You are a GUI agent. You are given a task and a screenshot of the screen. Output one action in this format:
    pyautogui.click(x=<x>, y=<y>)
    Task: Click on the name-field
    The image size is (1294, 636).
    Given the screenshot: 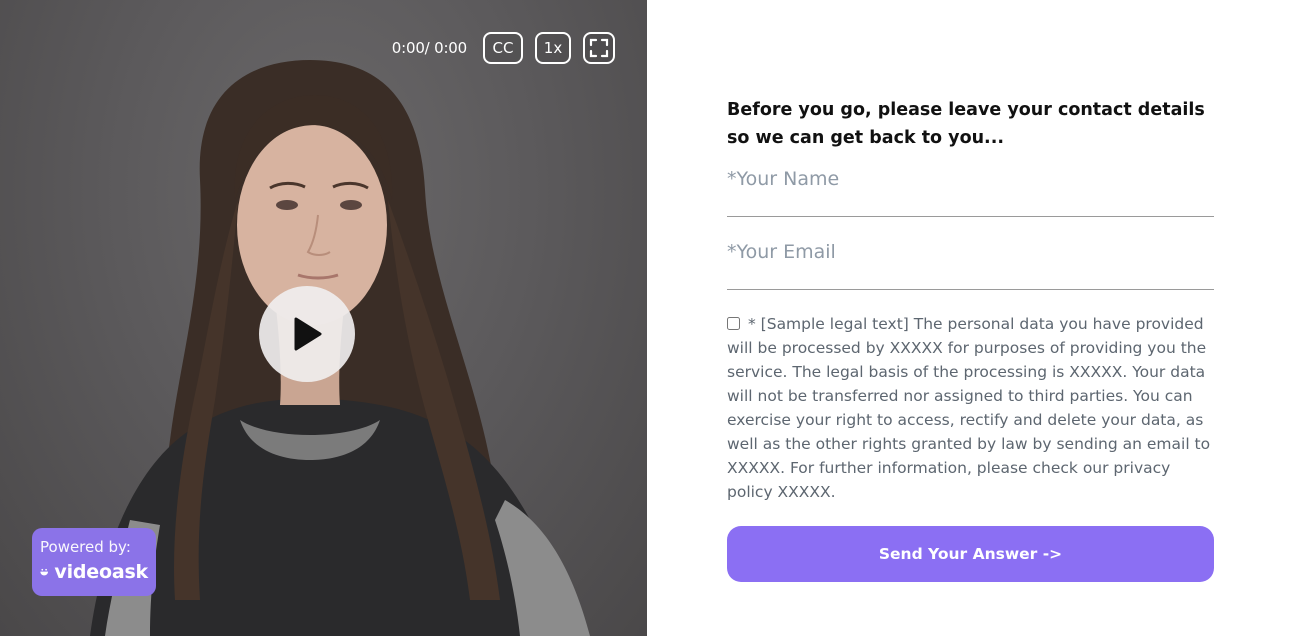 What is the action you would take?
    pyautogui.click(x=970, y=190)
    